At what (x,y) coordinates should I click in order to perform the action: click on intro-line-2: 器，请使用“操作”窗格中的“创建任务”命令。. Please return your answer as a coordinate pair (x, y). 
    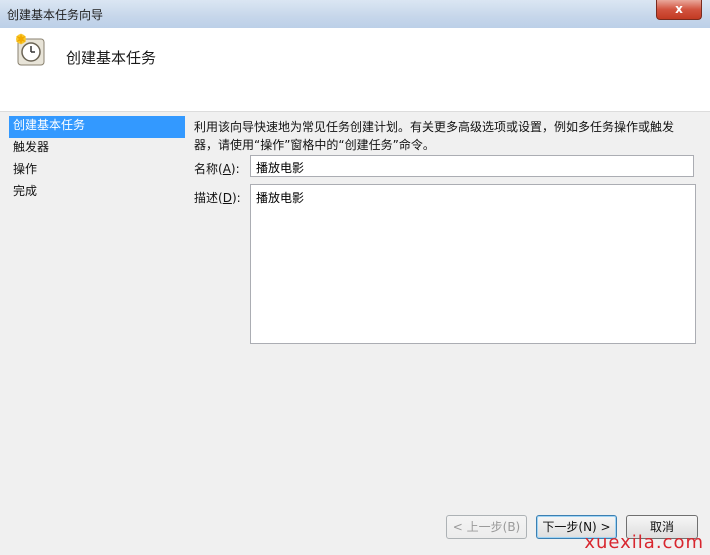
    Looking at the image, I should click on (314, 145).